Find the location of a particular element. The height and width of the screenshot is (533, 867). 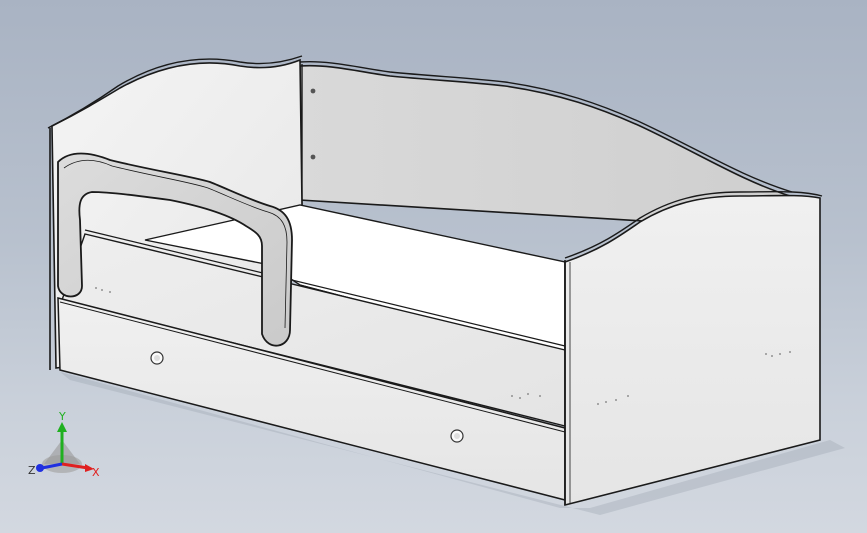

orientation-triad: Y X Z is located at coordinates (67, 450).